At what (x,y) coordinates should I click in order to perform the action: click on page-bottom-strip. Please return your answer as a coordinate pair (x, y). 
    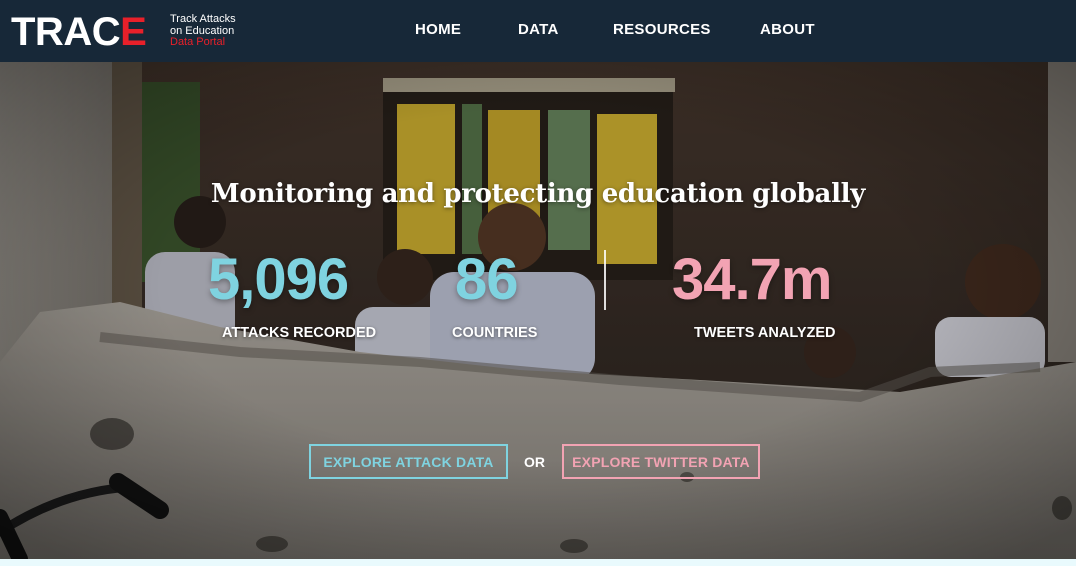
    Looking at the image, I should click on (538, 562).